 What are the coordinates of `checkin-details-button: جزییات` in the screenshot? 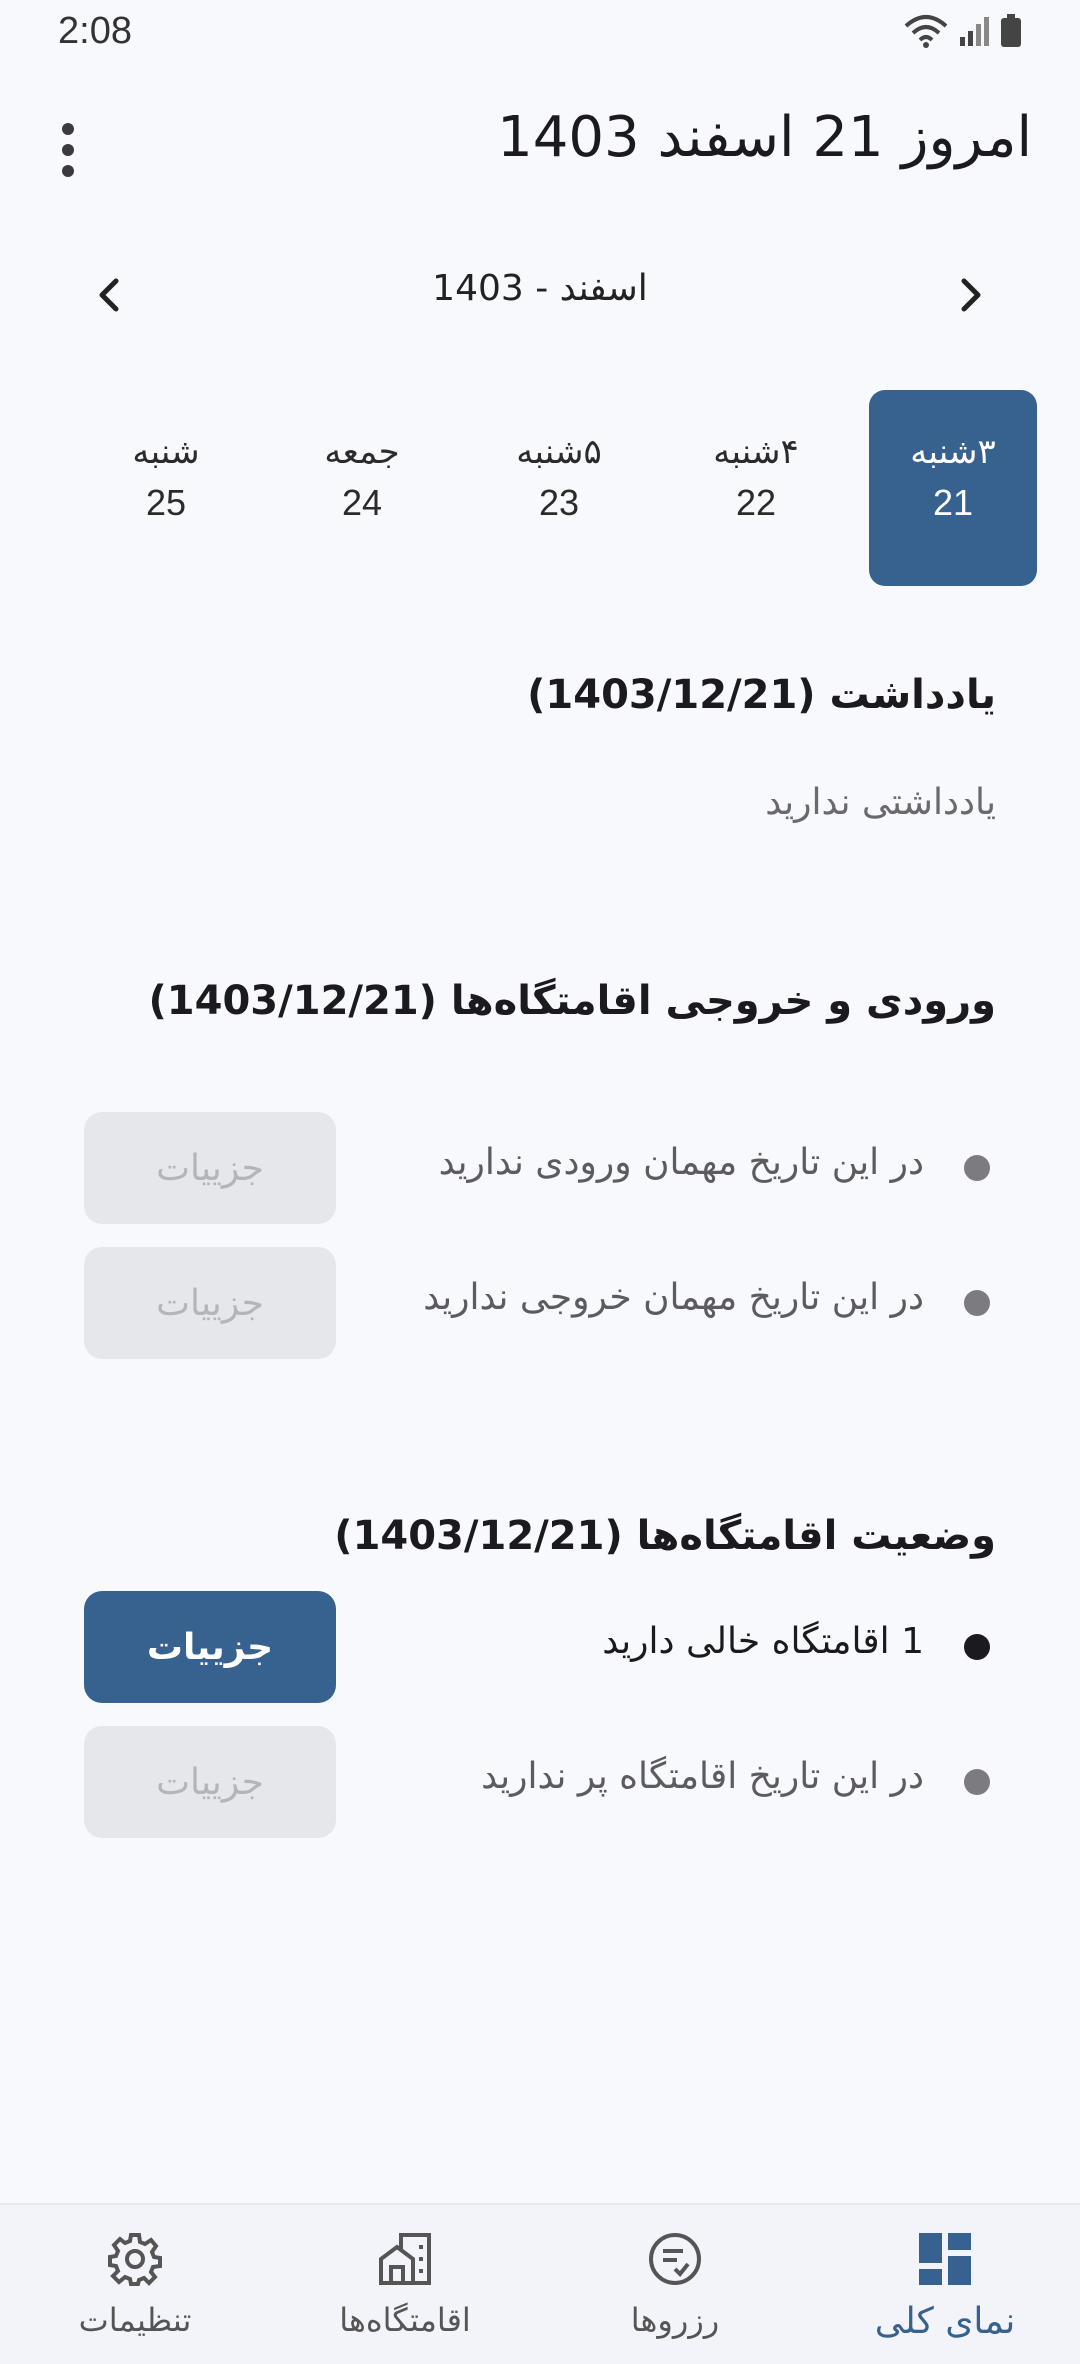 It's located at (210, 1168).